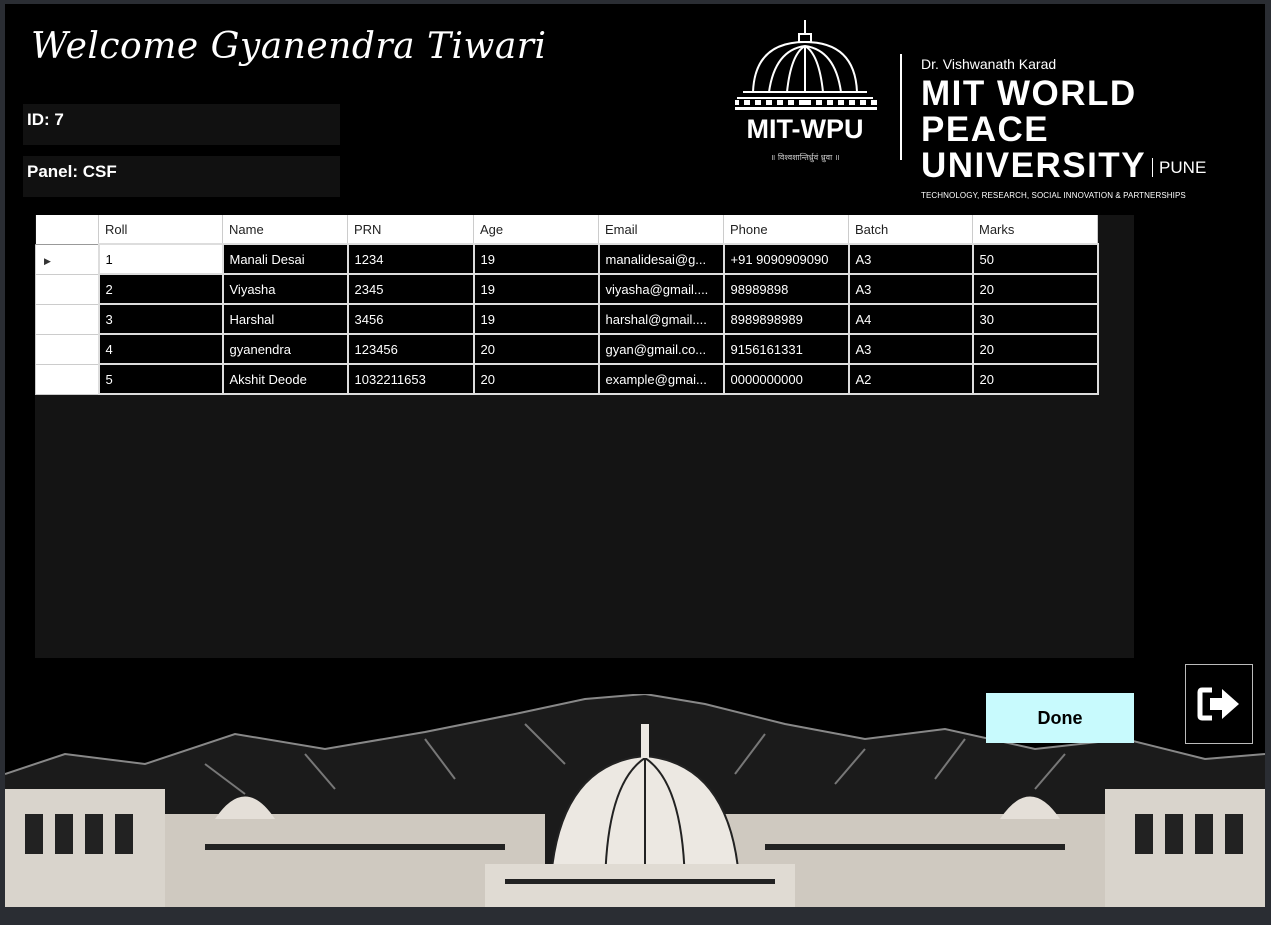  I want to click on logo-city: PUNE, so click(1179, 167).